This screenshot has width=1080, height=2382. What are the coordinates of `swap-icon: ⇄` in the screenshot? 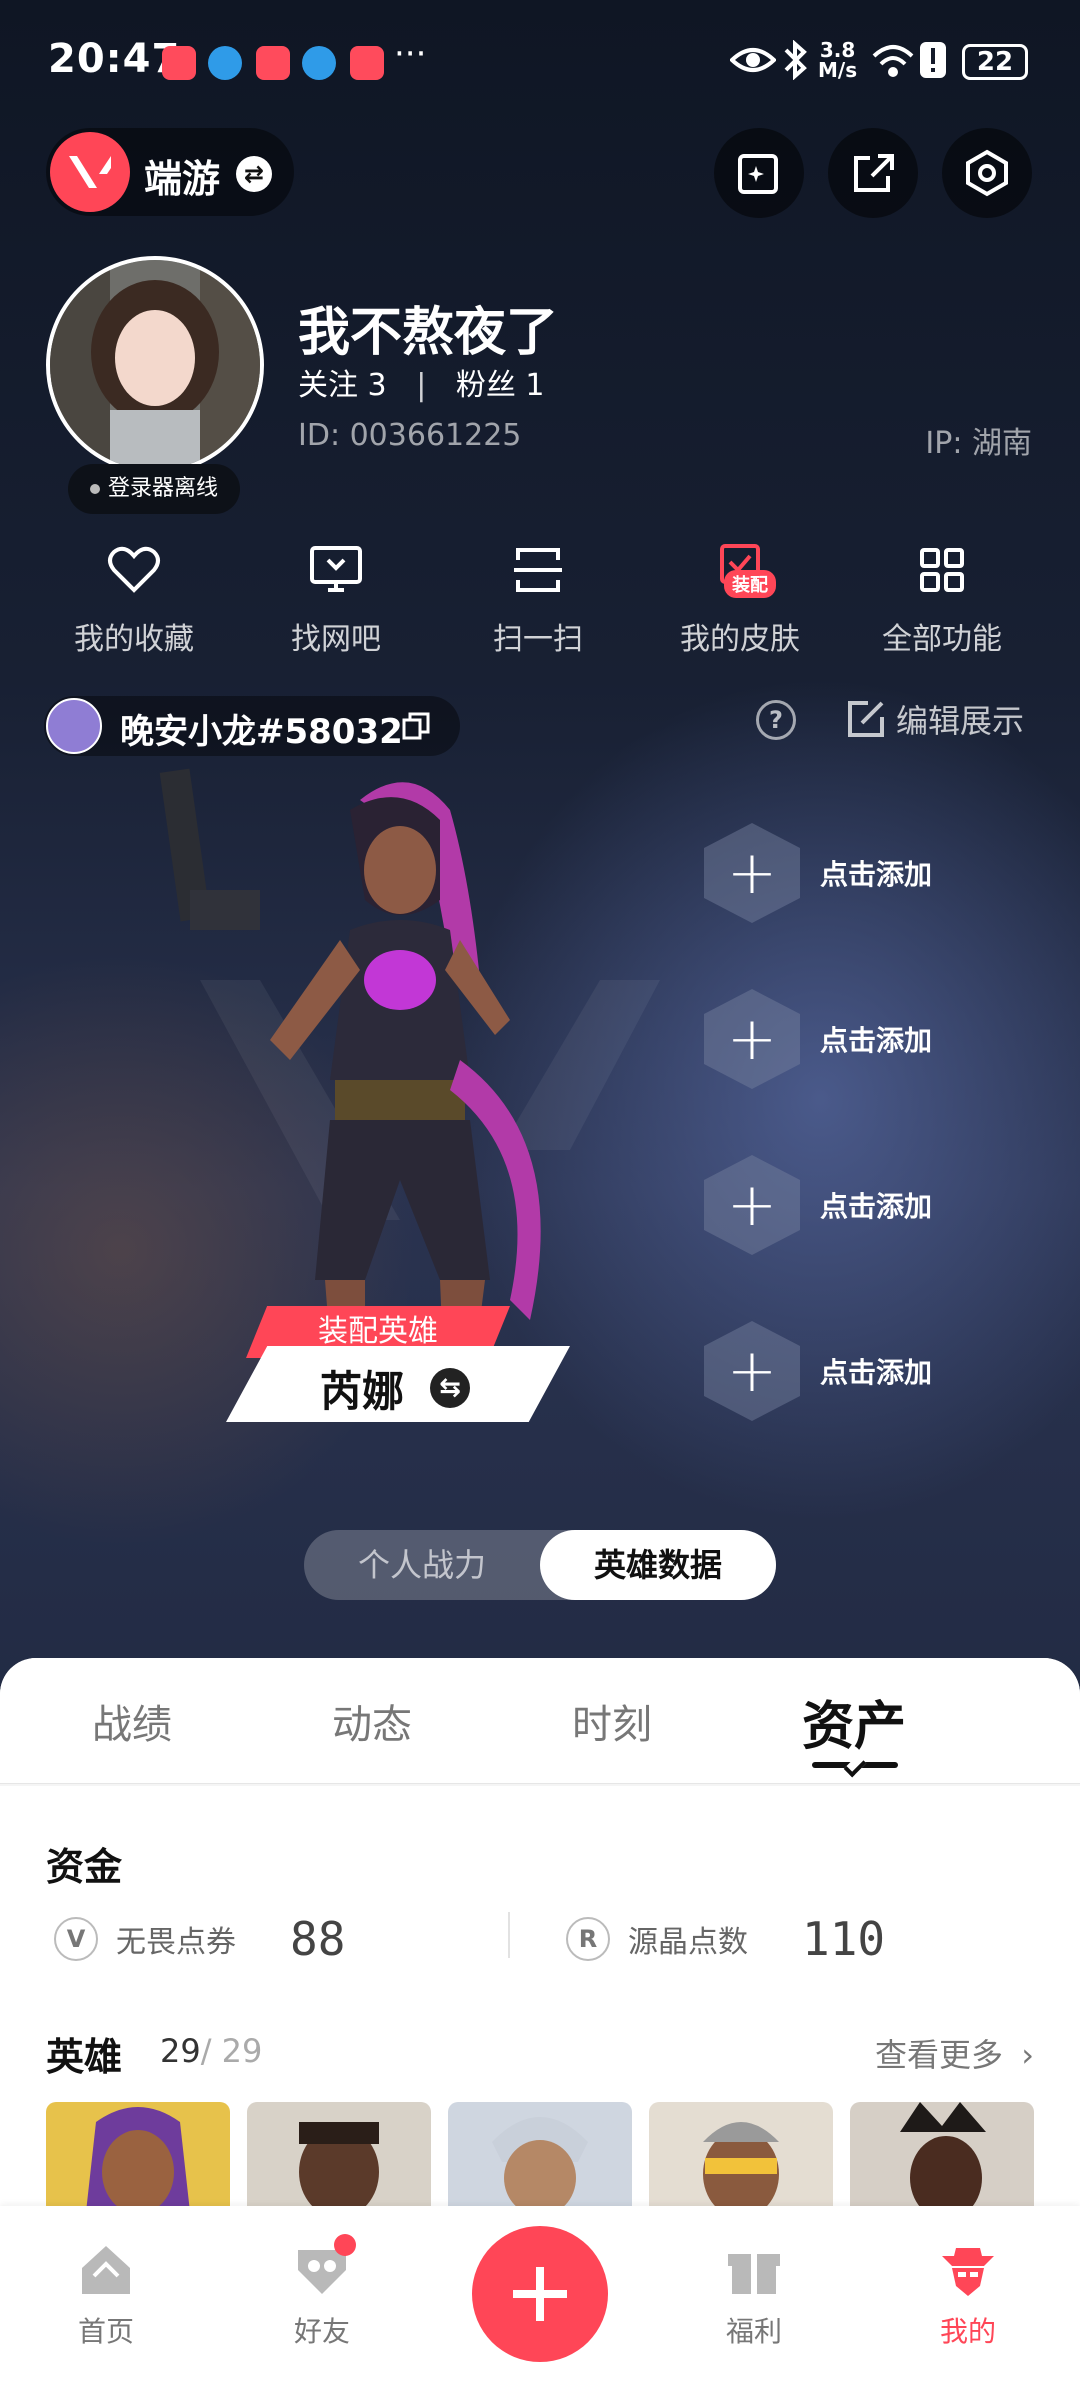 It's located at (254, 174).